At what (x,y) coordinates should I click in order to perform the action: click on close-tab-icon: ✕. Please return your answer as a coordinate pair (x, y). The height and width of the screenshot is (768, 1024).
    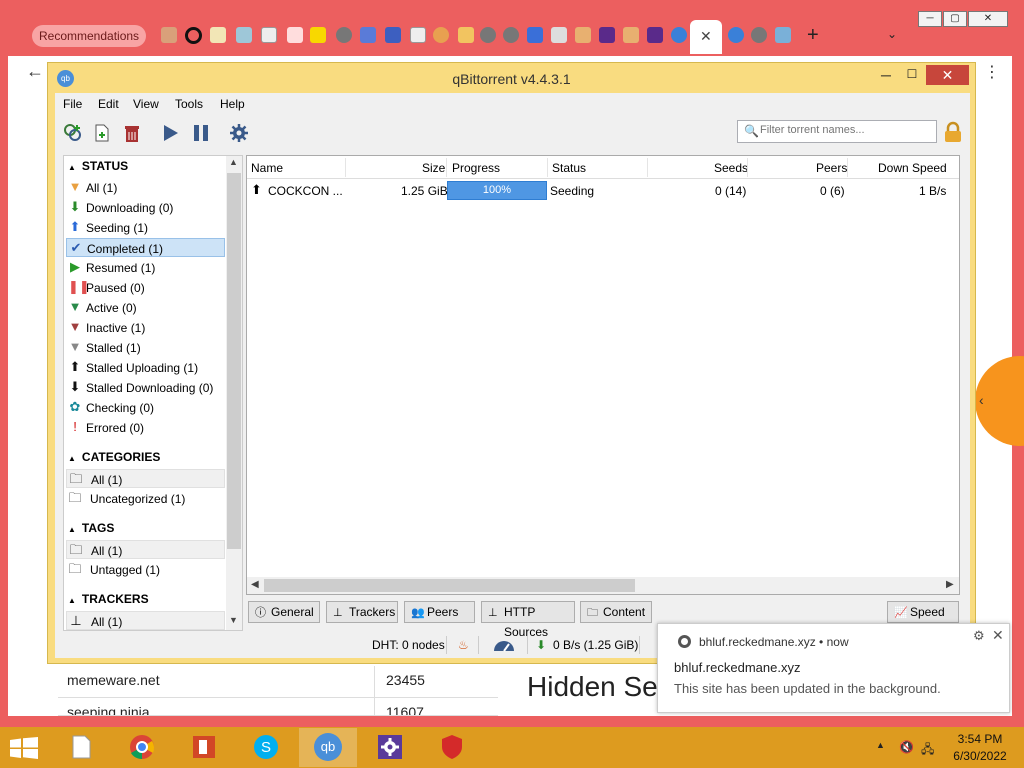
    Looking at the image, I should click on (706, 36).